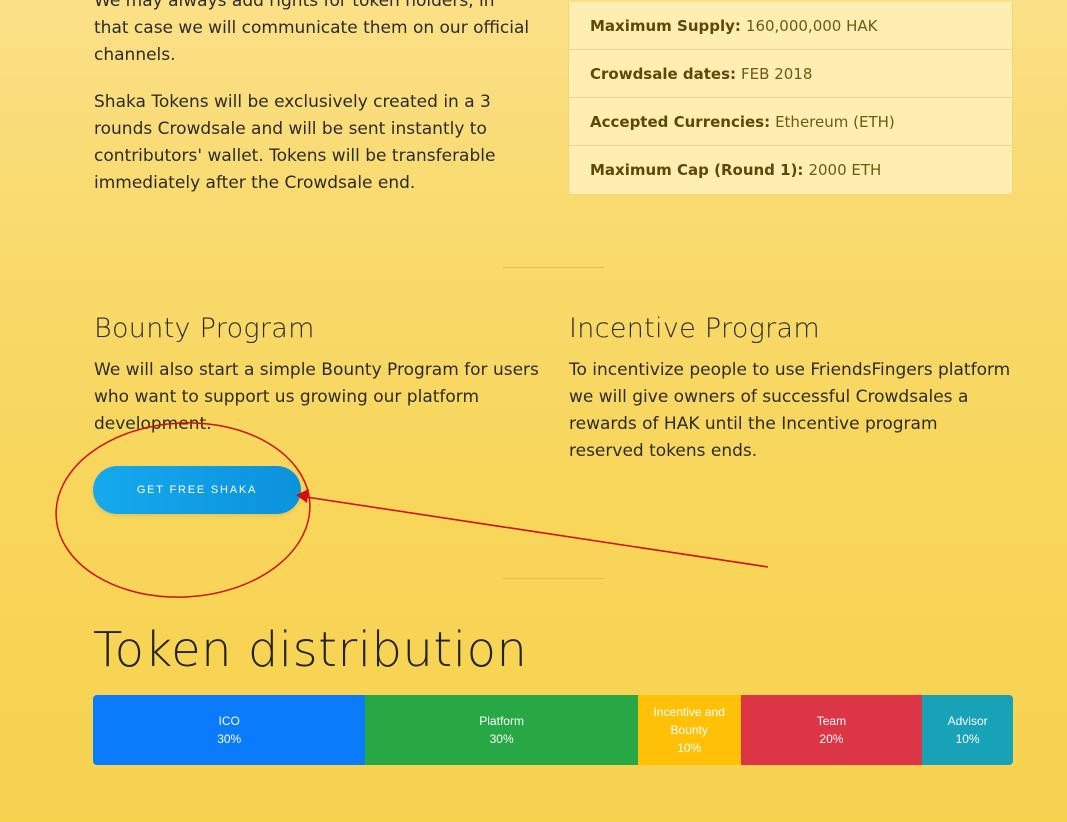 The height and width of the screenshot is (822, 1067). I want to click on incentive-program-title: Incentive Program, so click(694, 328).